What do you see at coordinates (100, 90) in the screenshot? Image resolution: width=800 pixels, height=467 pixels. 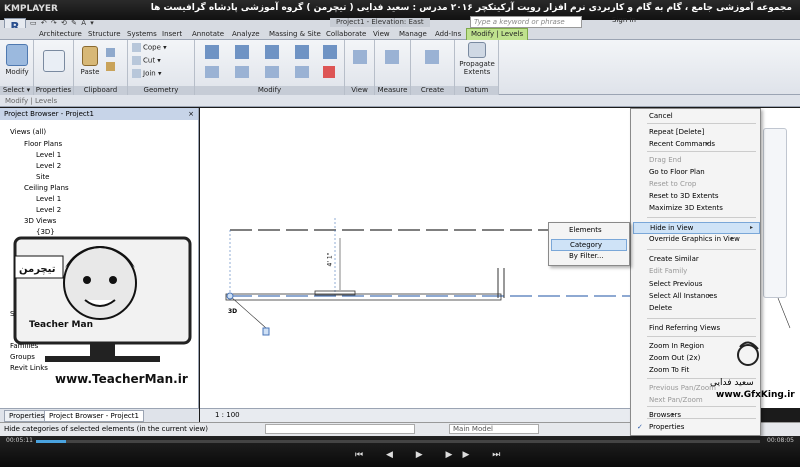 I see `clipboard-panel-label: Clipboard` at bounding box center [100, 90].